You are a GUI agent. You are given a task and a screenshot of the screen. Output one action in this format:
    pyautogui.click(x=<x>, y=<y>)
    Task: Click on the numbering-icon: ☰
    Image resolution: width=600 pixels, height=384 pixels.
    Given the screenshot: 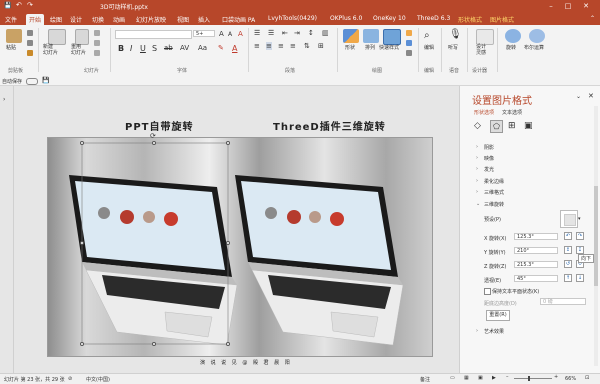 What is the action you would take?
    pyautogui.click(x=271, y=33)
    